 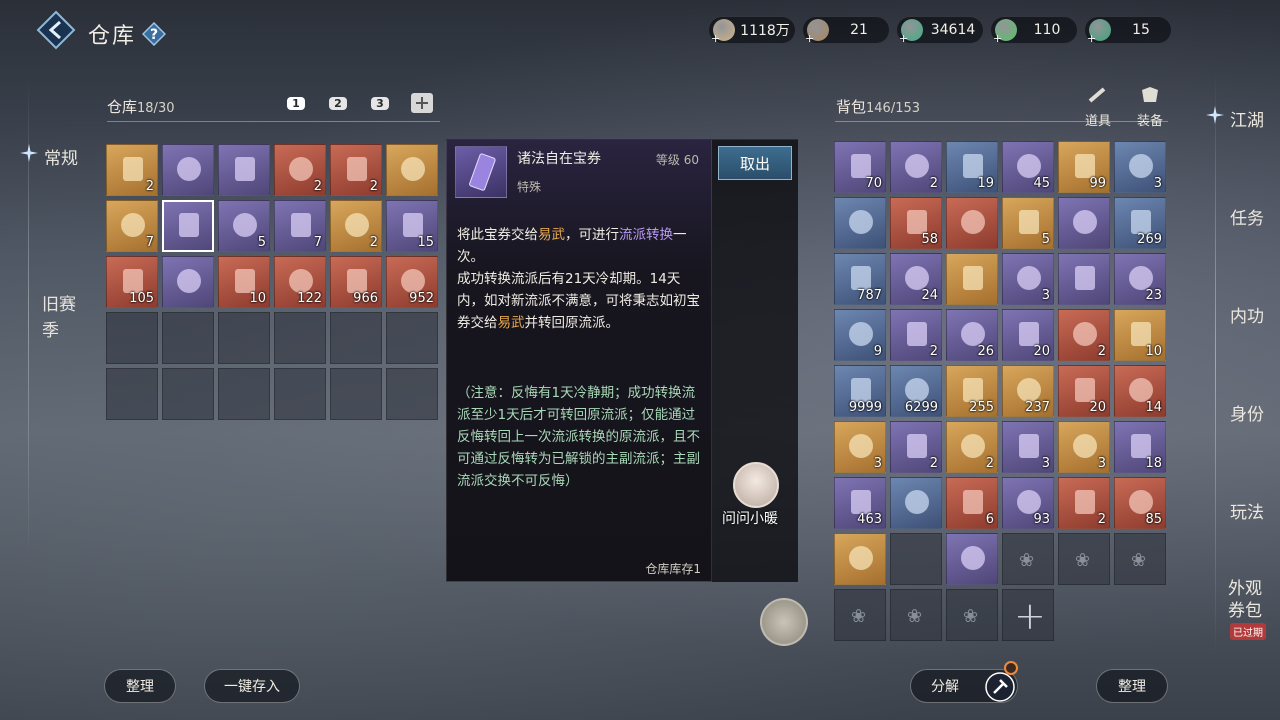 What do you see at coordinates (916, 279) in the screenshot?
I see `item-slot: 24` at bounding box center [916, 279].